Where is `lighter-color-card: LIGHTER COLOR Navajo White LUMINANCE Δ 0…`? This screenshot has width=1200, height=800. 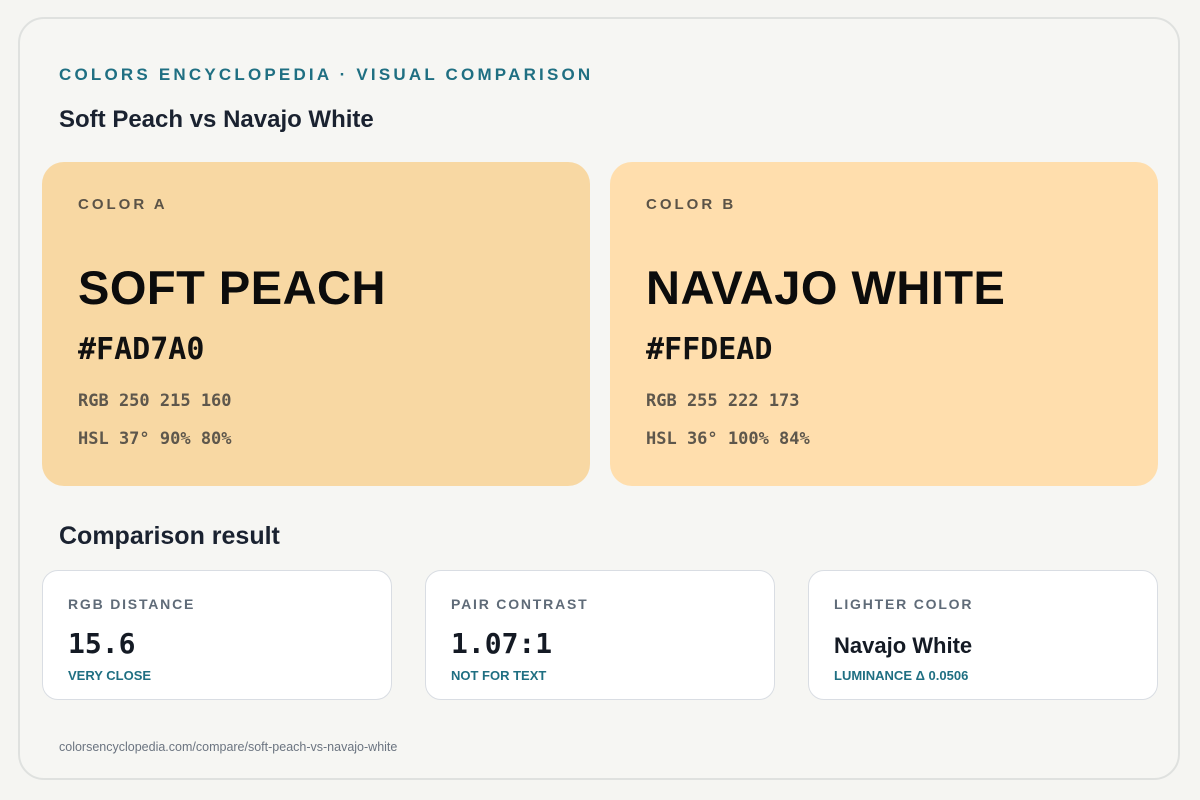 lighter-color-card: LIGHTER COLOR Navajo White LUMINANCE Δ 0… is located at coordinates (983, 635).